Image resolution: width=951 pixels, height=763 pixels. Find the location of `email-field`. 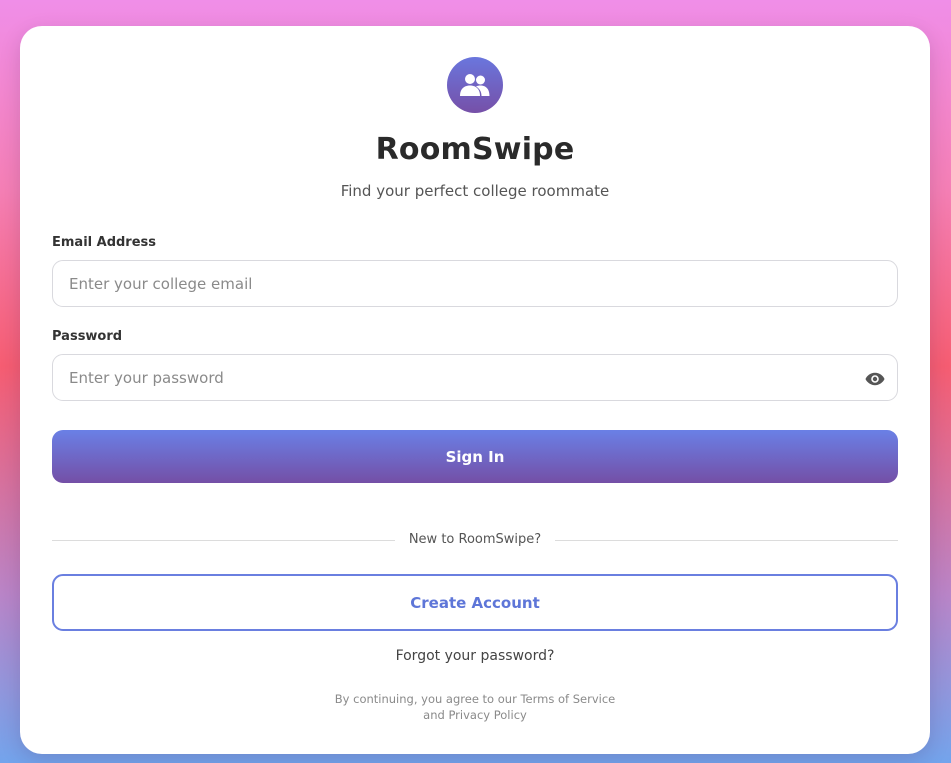

email-field is located at coordinates (475, 283).